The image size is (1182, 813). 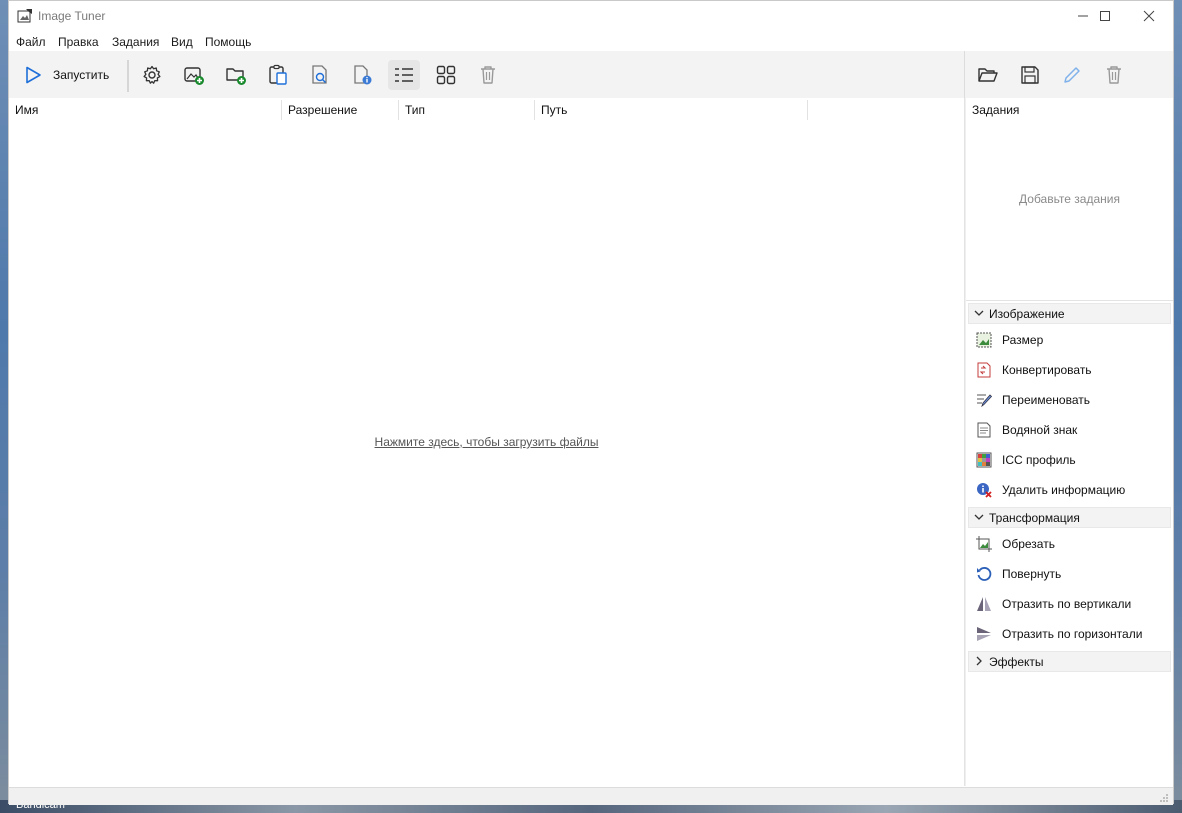 I want to click on remove-info-icon, so click(x=984, y=490).